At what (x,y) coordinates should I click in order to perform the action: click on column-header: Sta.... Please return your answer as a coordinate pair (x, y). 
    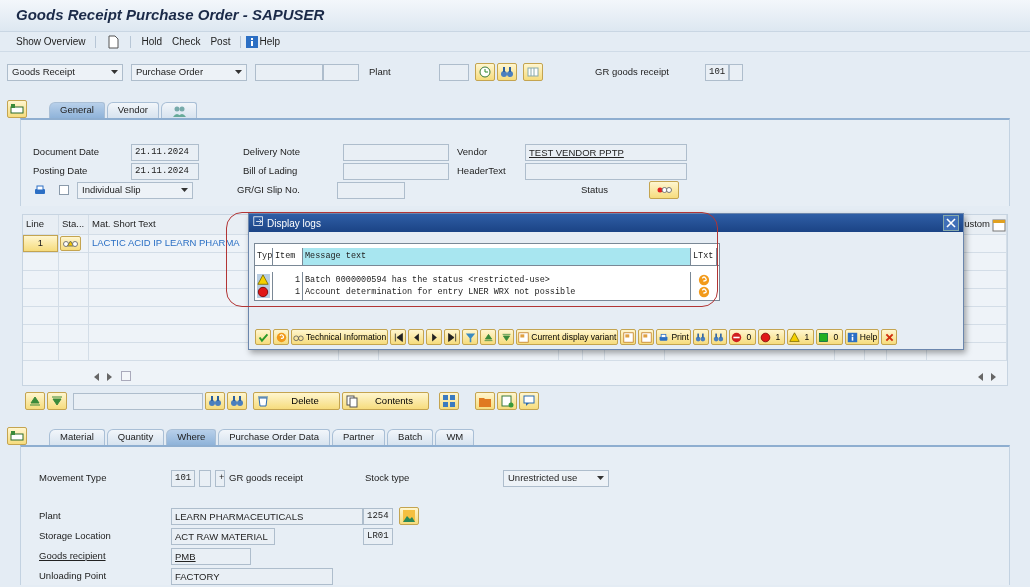
    Looking at the image, I should click on (74, 224).